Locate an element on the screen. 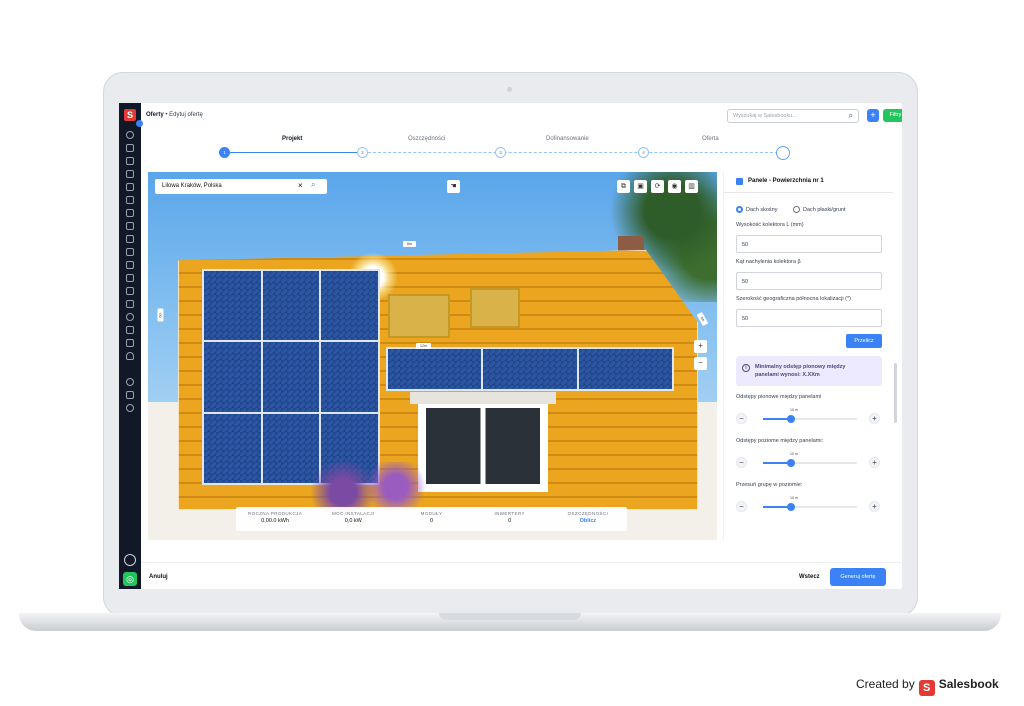 The image size is (1024, 706). archive-icon is located at coordinates (130, 343).